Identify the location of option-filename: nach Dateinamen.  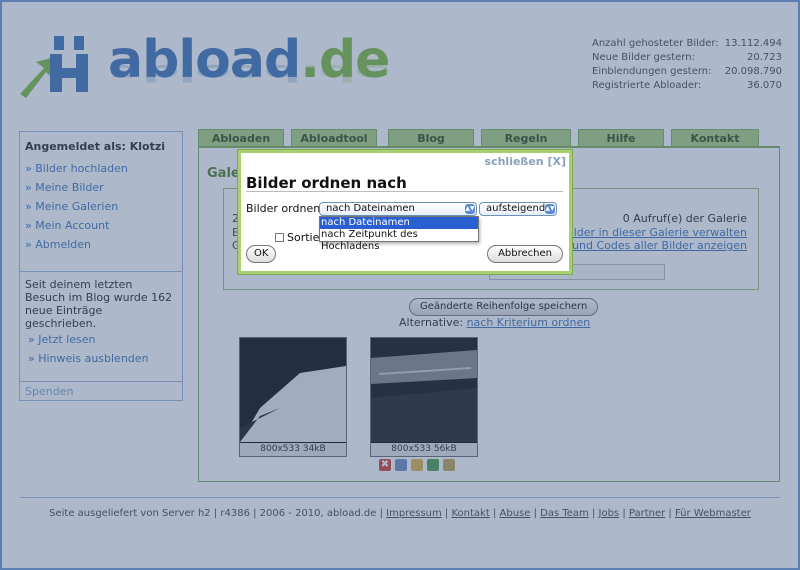
(399, 223).